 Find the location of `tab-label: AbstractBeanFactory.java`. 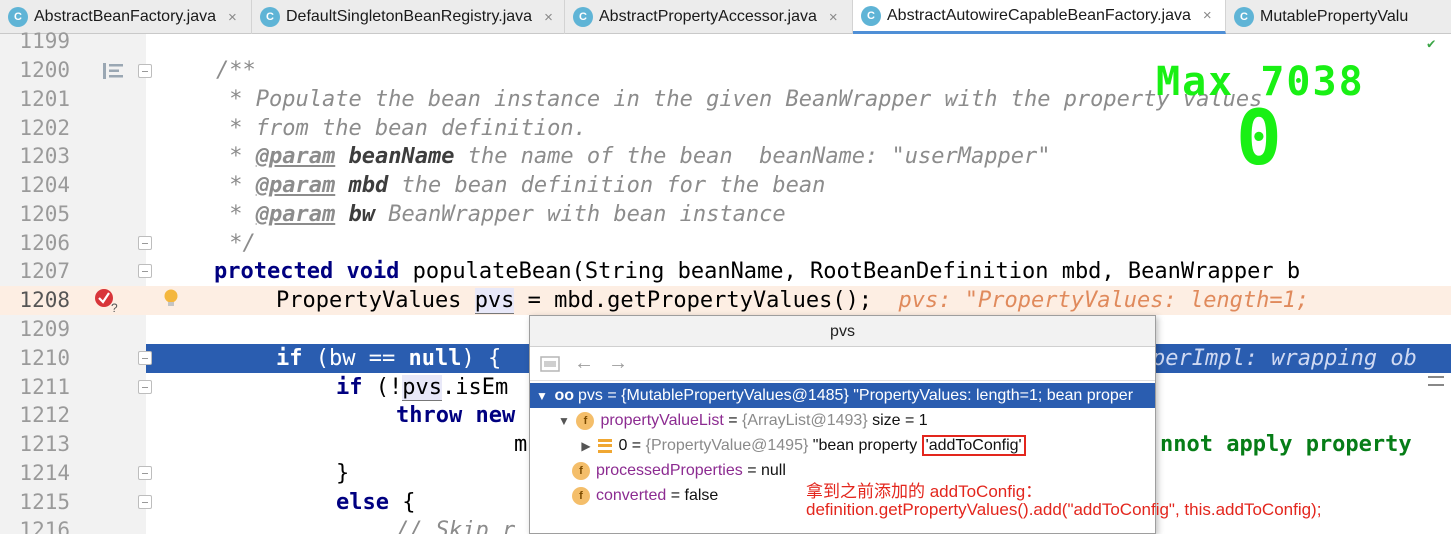

tab-label: AbstractBeanFactory.java is located at coordinates (125, 16).